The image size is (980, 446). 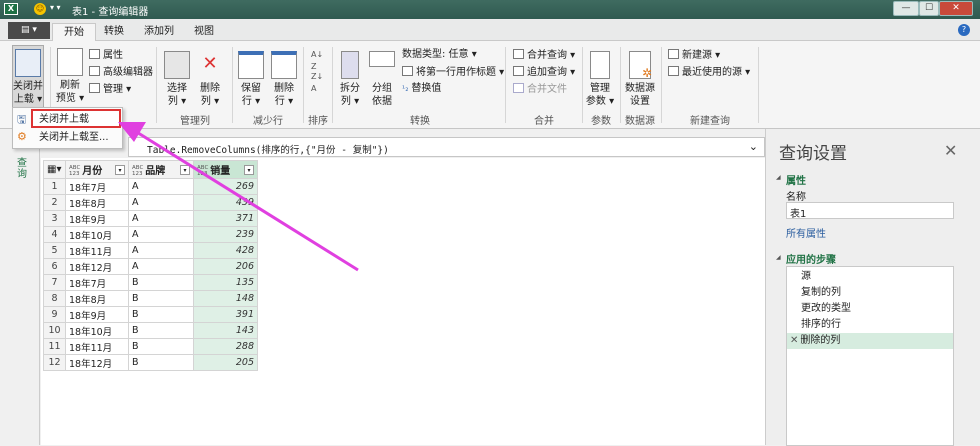 I want to click on menu-item-close-load: 关闭并上载, so click(x=76, y=118).